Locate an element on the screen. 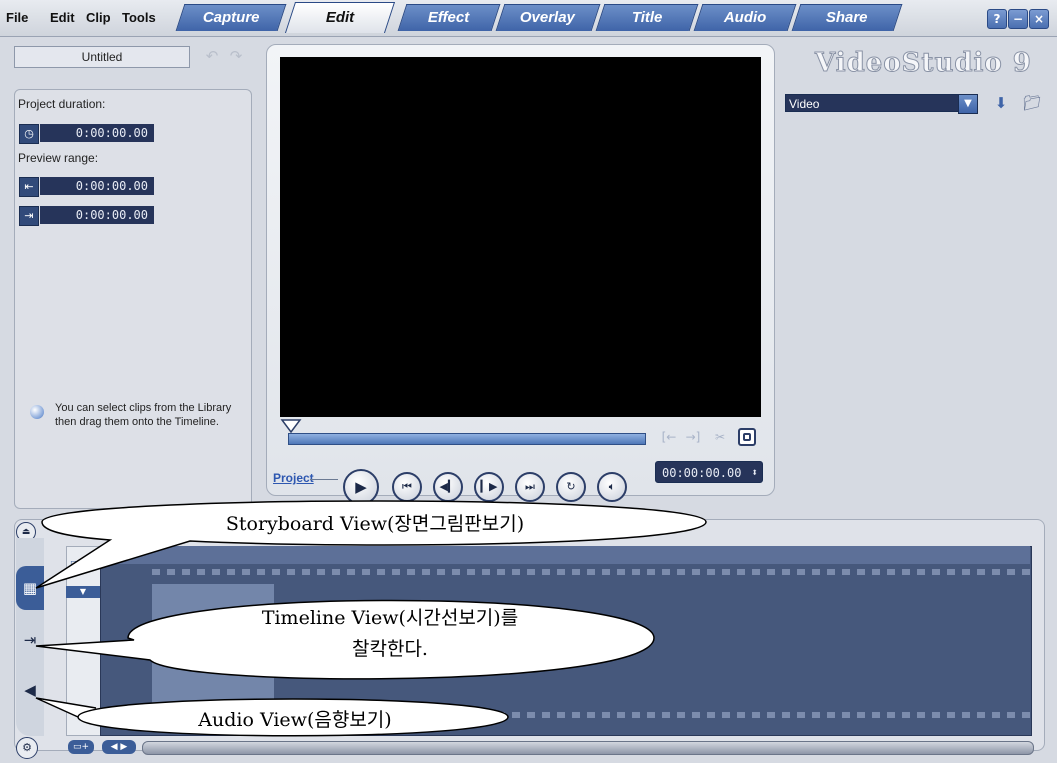 The image size is (1057, 763). close-button: × is located at coordinates (1039, 19).